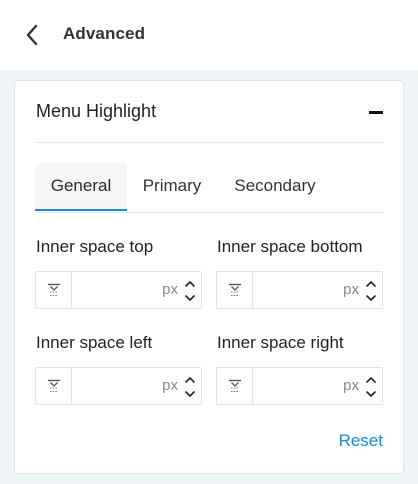  What do you see at coordinates (53, 385) in the screenshot?
I see `padding-left-icon` at bounding box center [53, 385].